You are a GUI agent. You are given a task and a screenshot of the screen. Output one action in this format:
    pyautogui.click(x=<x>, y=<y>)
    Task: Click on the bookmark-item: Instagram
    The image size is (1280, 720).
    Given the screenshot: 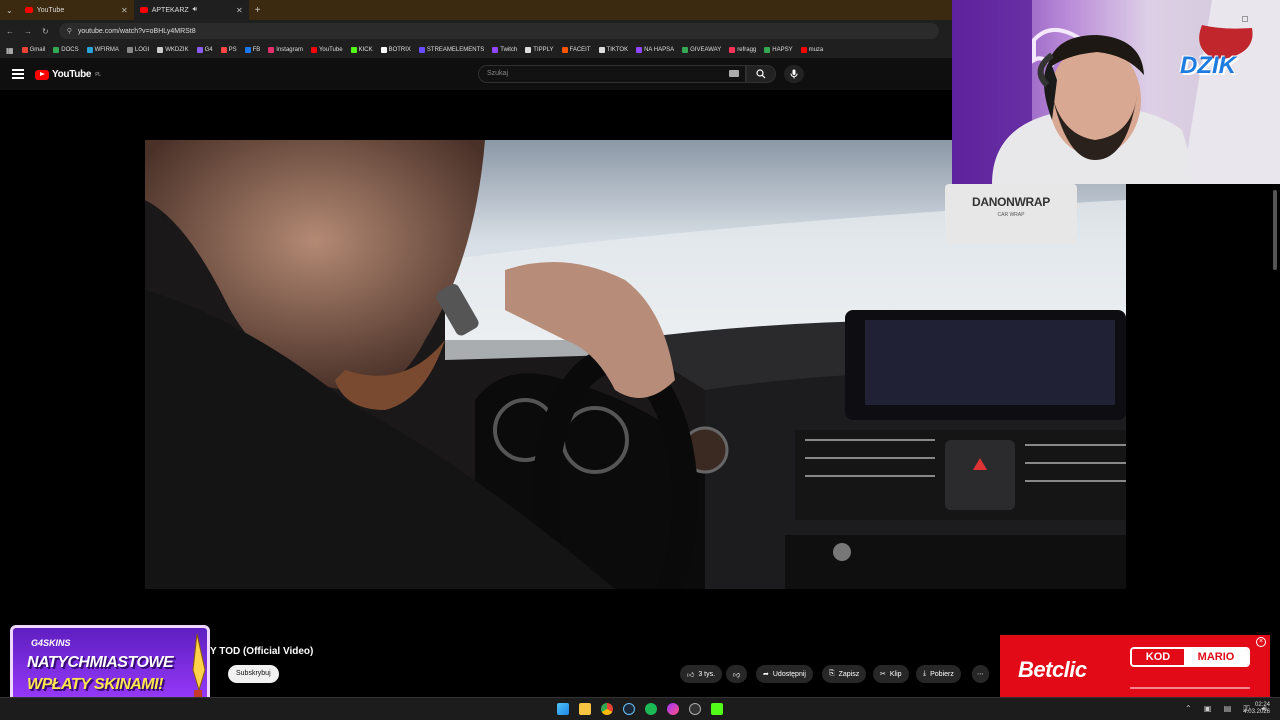 What is the action you would take?
    pyautogui.click(x=285, y=50)
    